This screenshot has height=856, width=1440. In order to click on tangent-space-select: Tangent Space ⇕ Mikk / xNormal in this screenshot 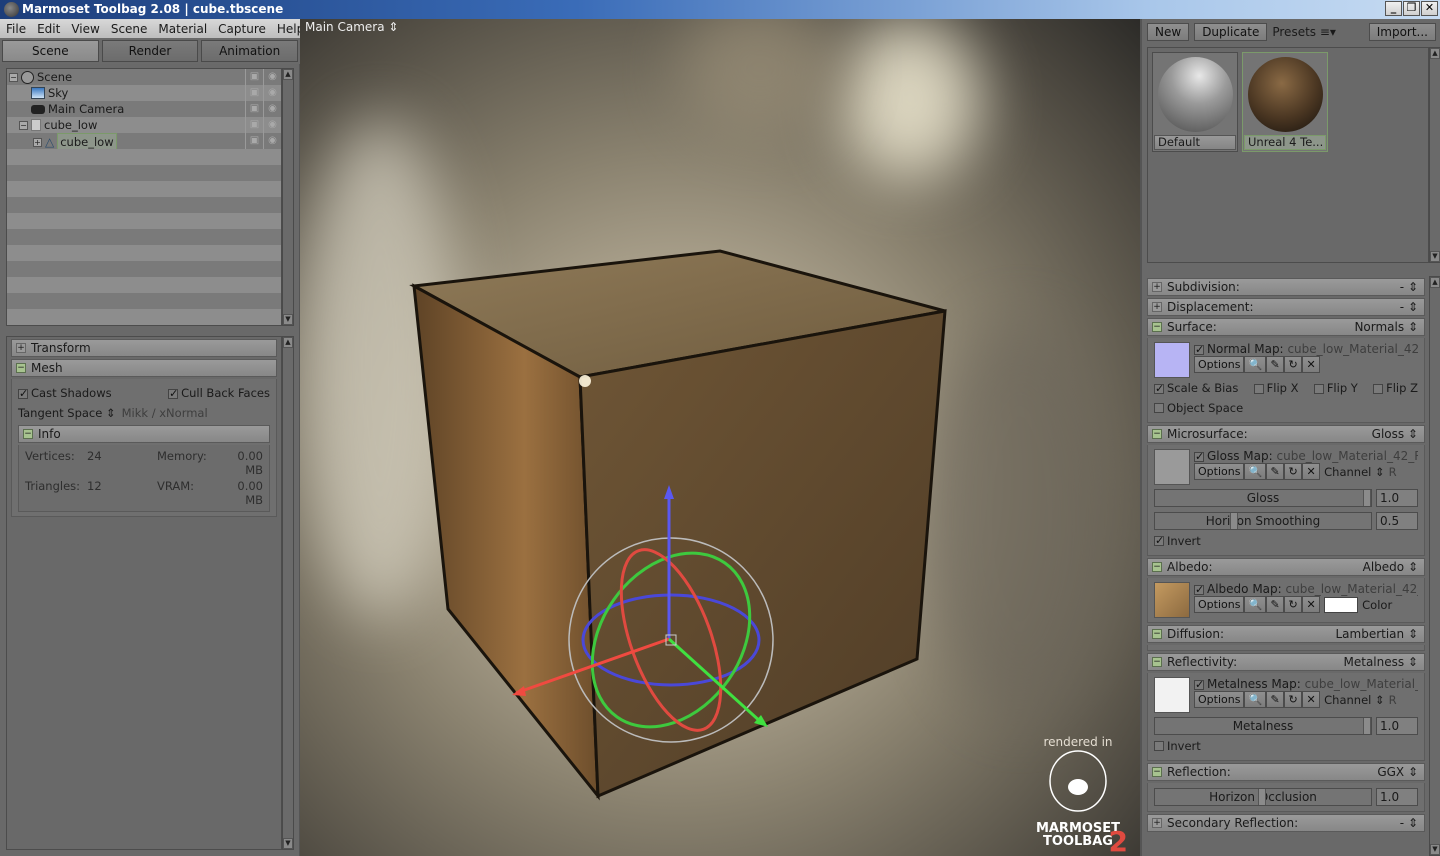, I will do `click(144, 413)`.